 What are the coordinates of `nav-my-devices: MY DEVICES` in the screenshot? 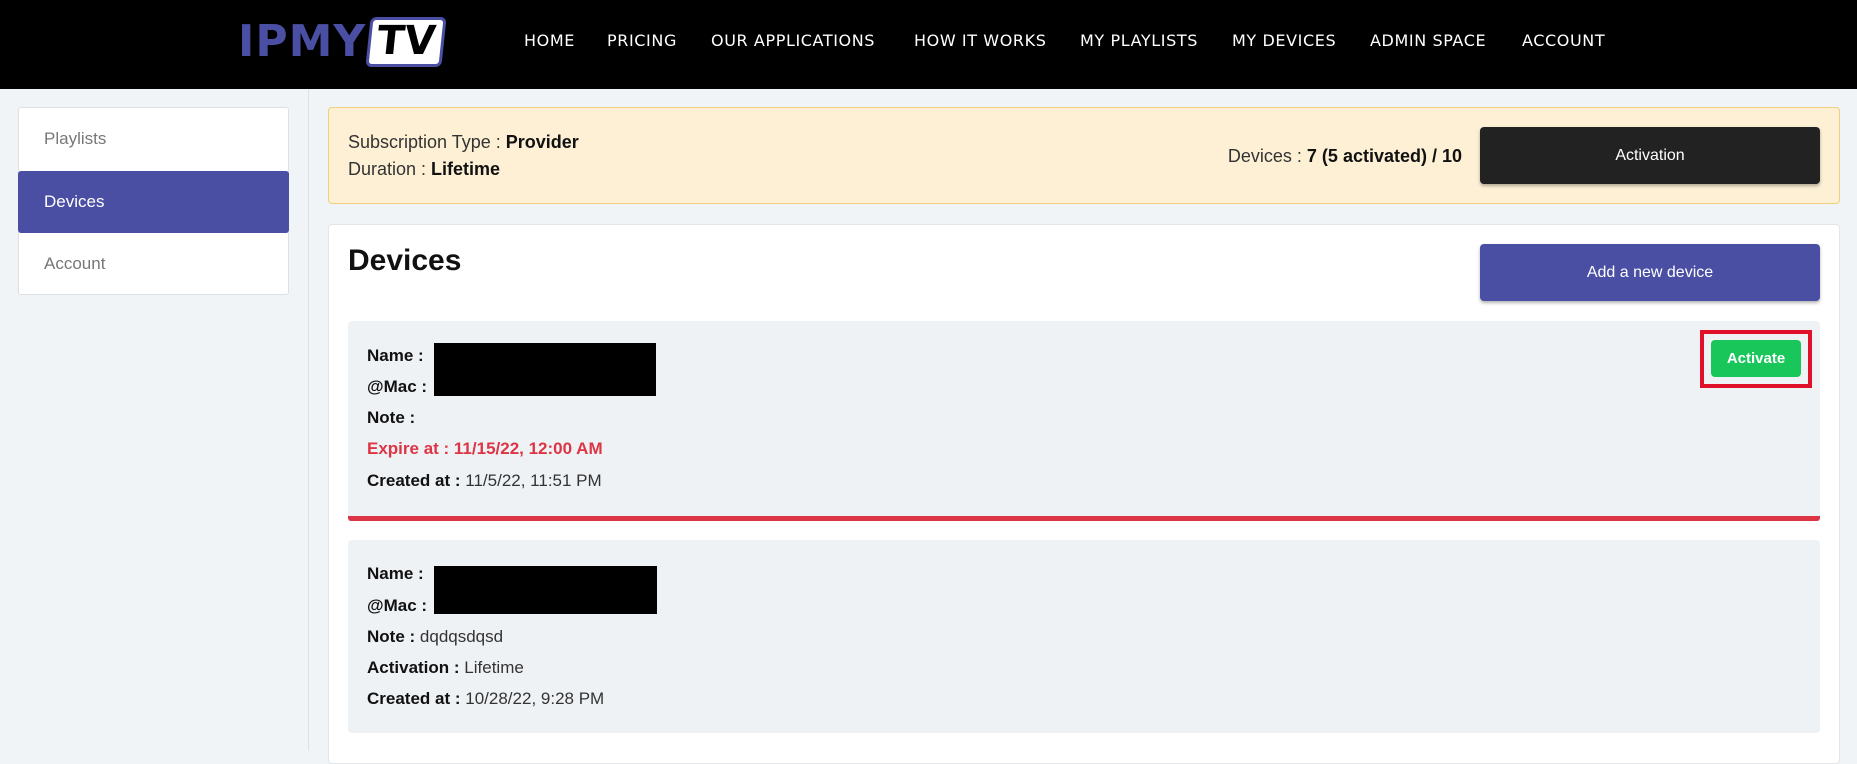 It's located at (1284, 40).